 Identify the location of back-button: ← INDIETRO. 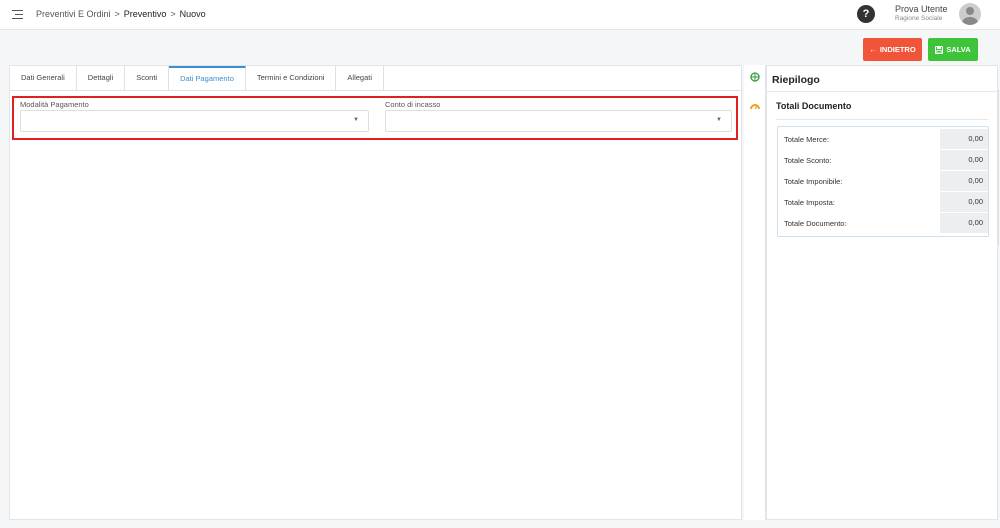
(892, 49).